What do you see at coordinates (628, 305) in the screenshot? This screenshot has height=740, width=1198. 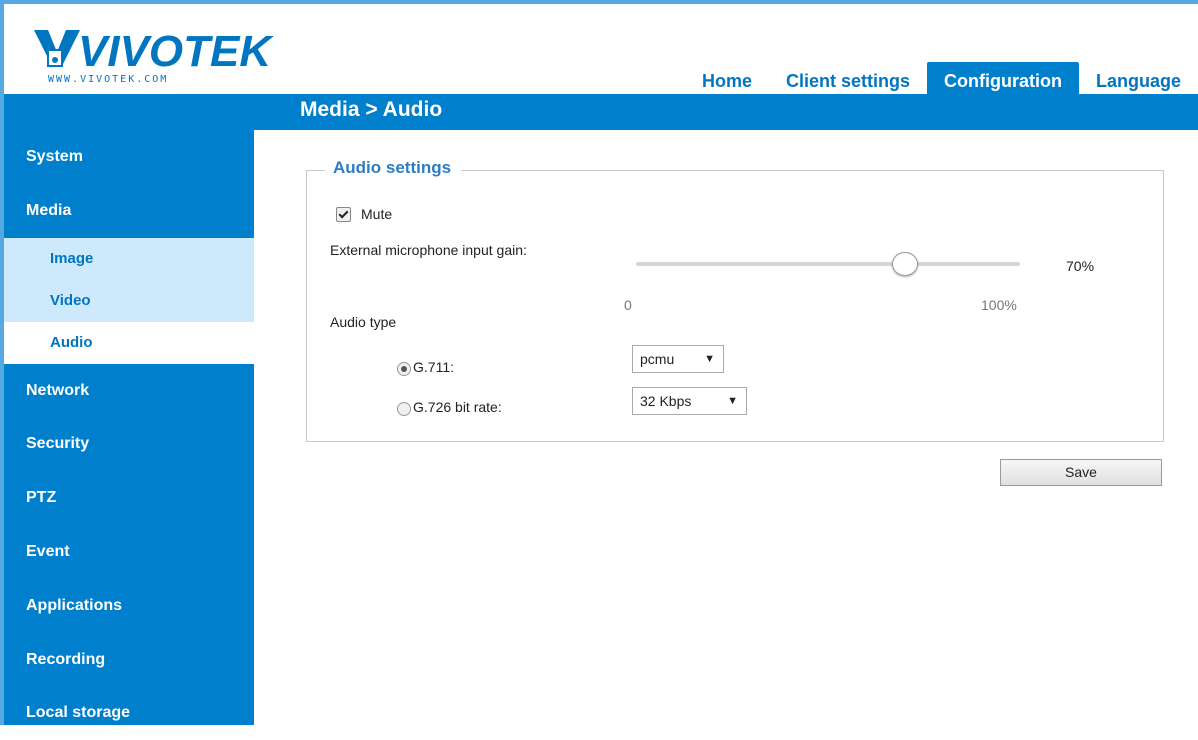 I see `gain-min-label: 0` at bounding box center [628, 305].